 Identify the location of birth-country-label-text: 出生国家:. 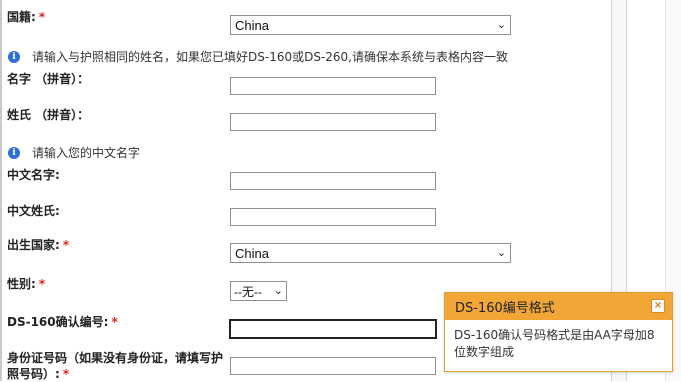
(33, 245).